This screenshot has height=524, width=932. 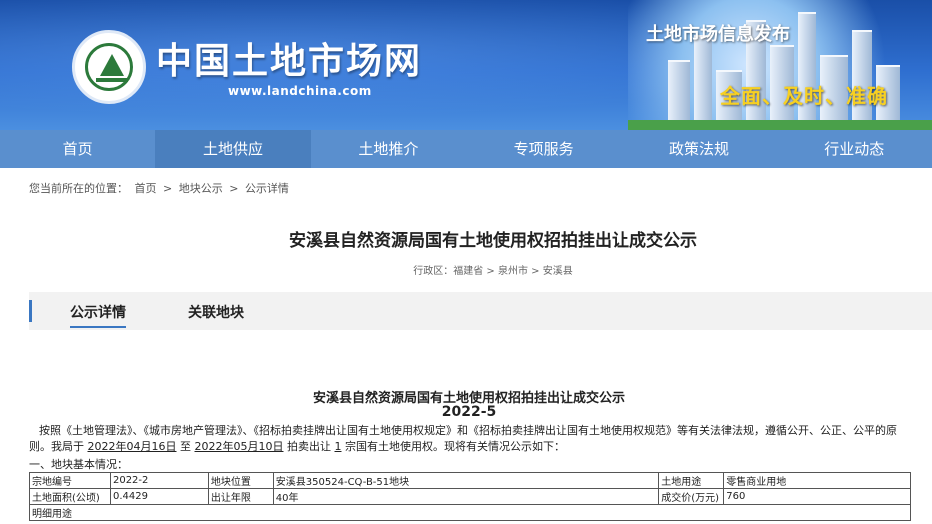 What do you see at coordinates (233, 149) in the screenshot?
I see `nav-item-land-supply: 土地供应` at bounding box center [233, 149].